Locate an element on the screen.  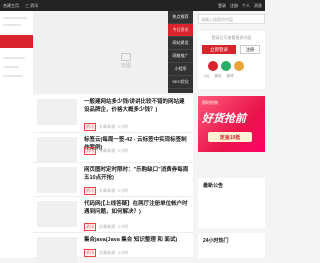
social-label: 微信 is located at coordinates (218, 76).